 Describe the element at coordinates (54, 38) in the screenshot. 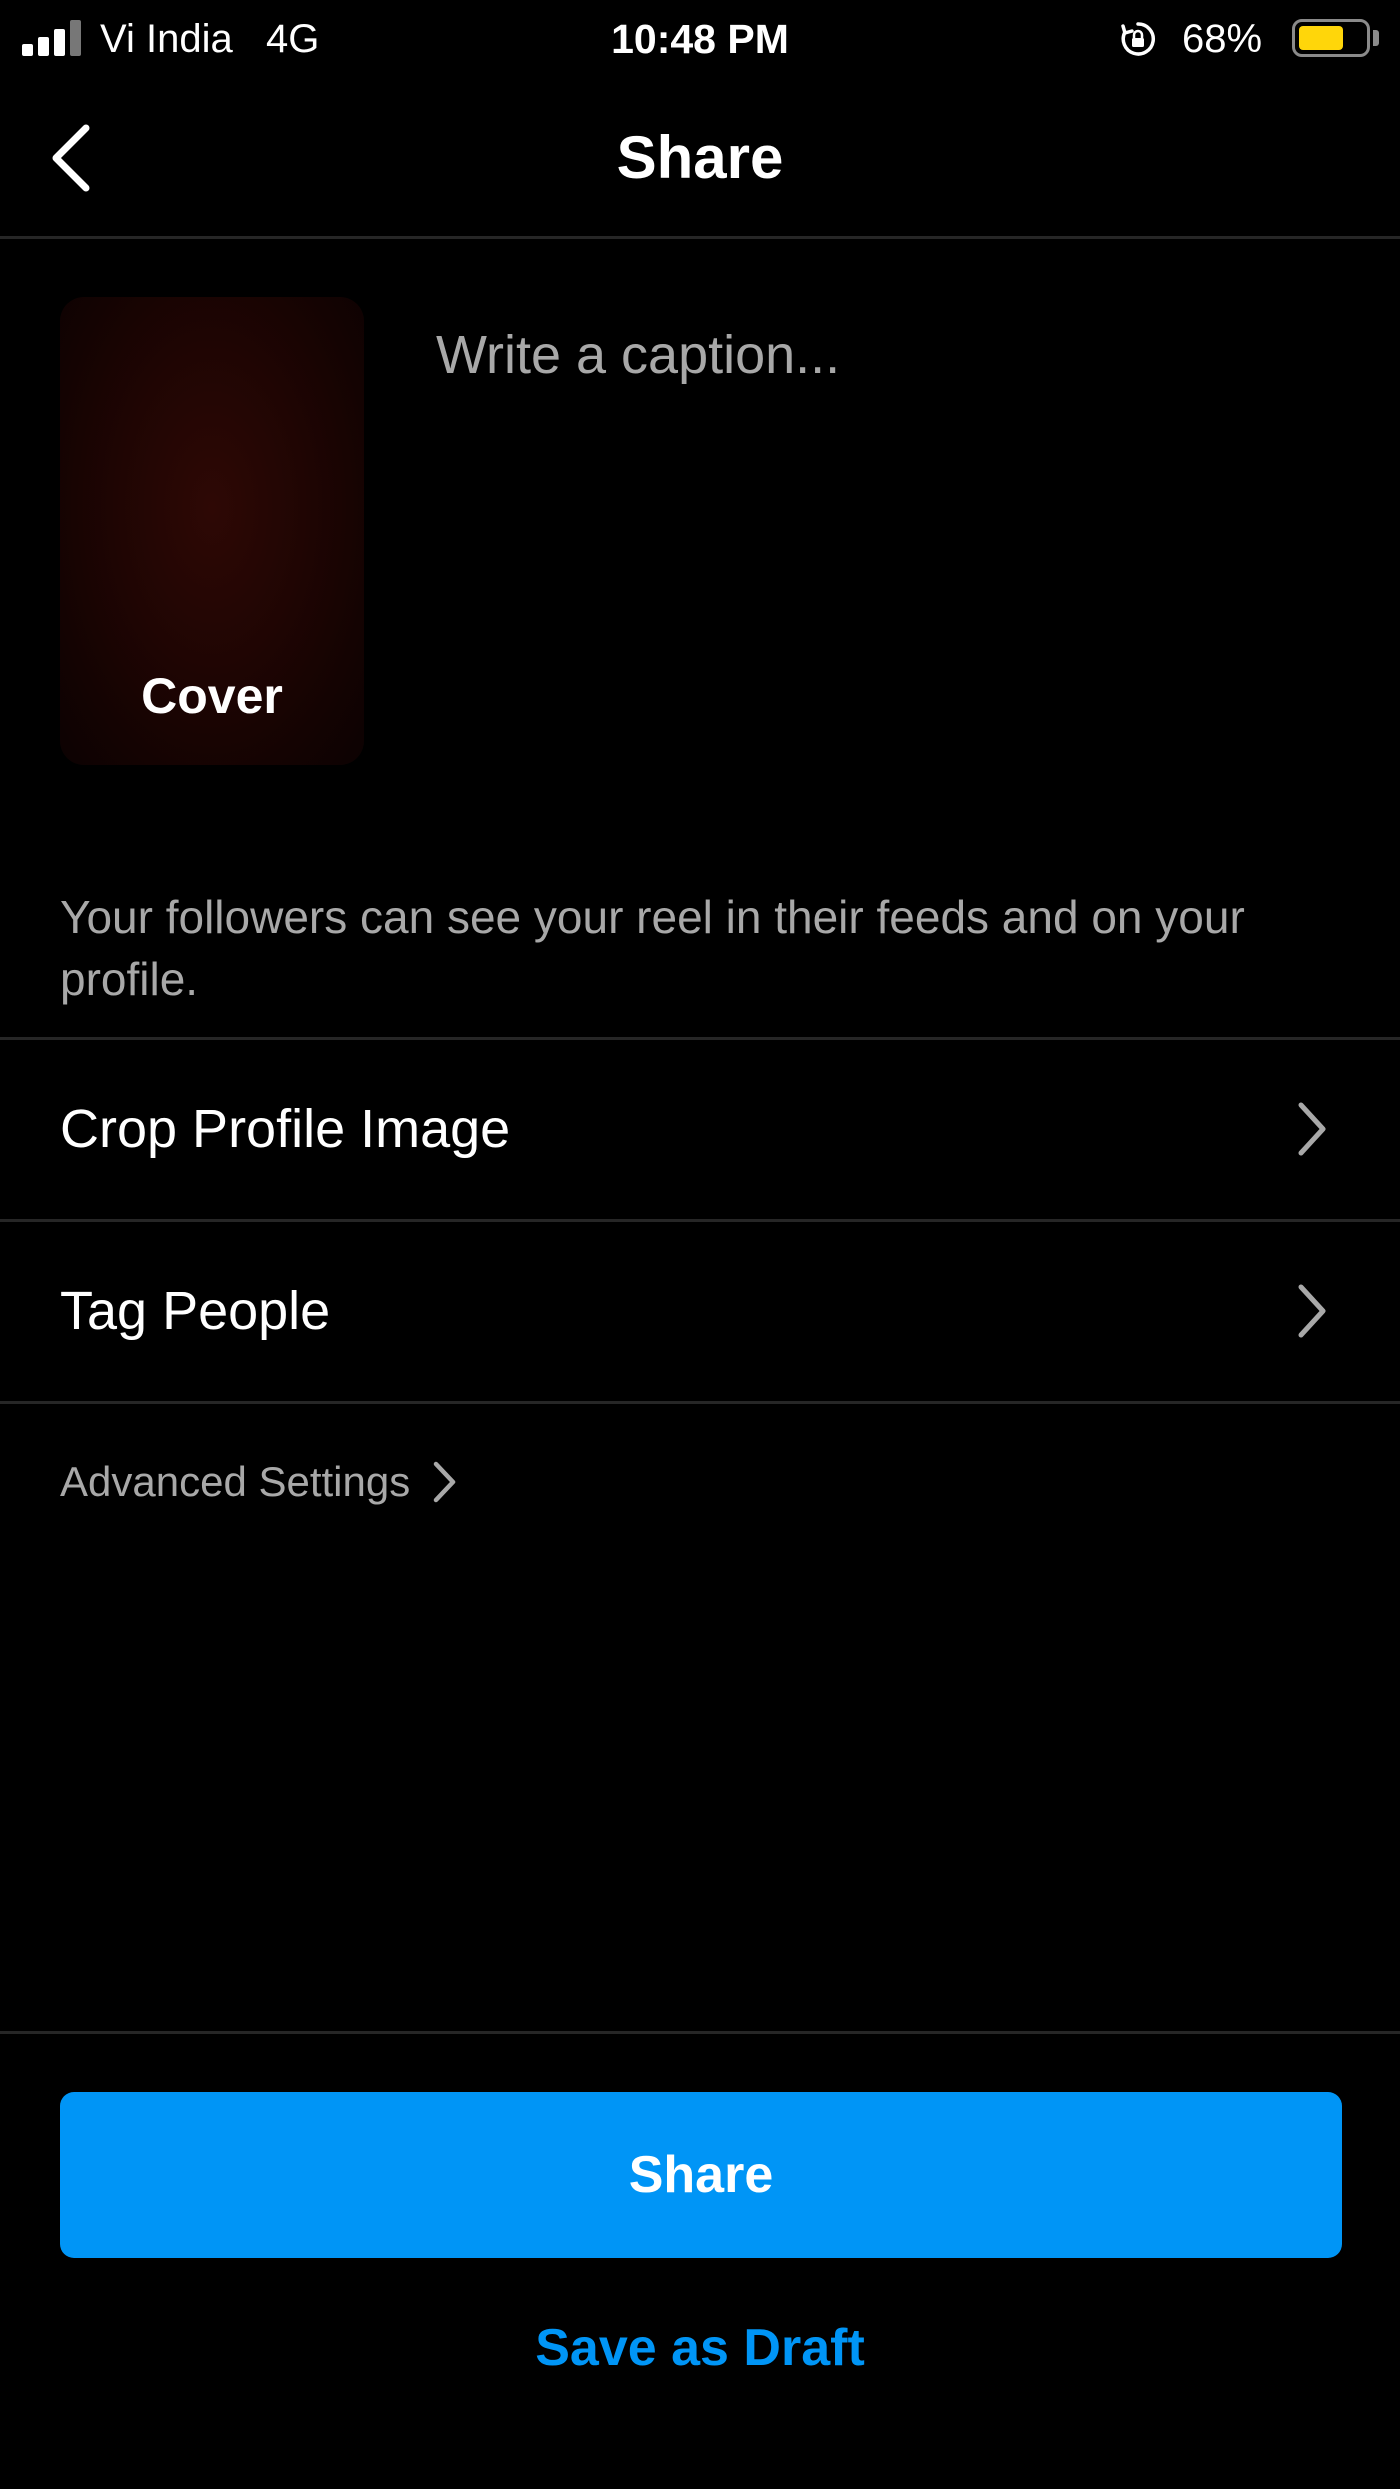

I see `signal-icon` at that location.